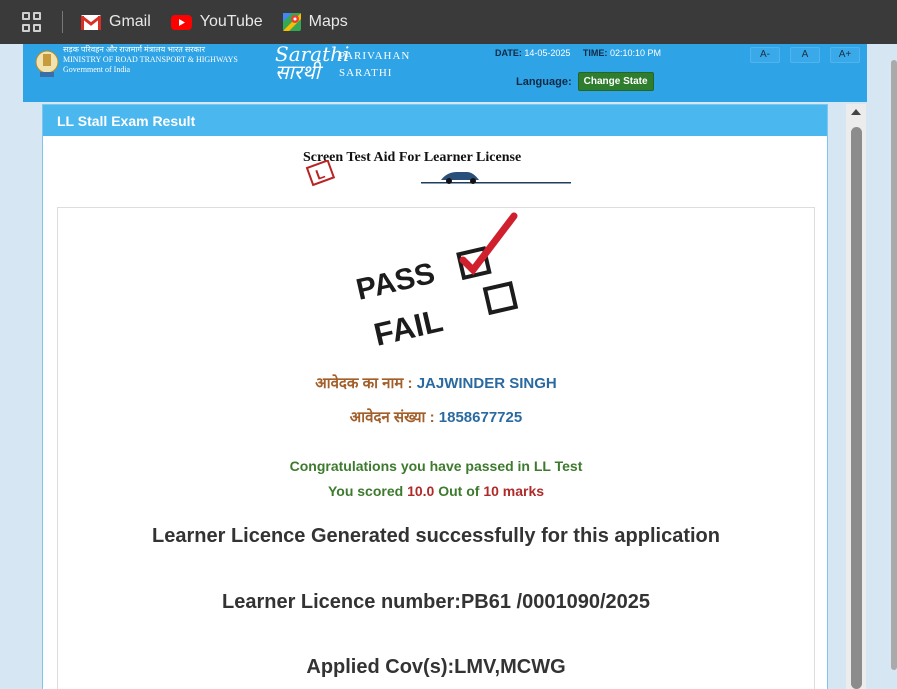 The width and height of the screenshot is (897, 689). Describe the element at coordinates (91, 22) in the screenshot. I see `gmail-icon` at that location.